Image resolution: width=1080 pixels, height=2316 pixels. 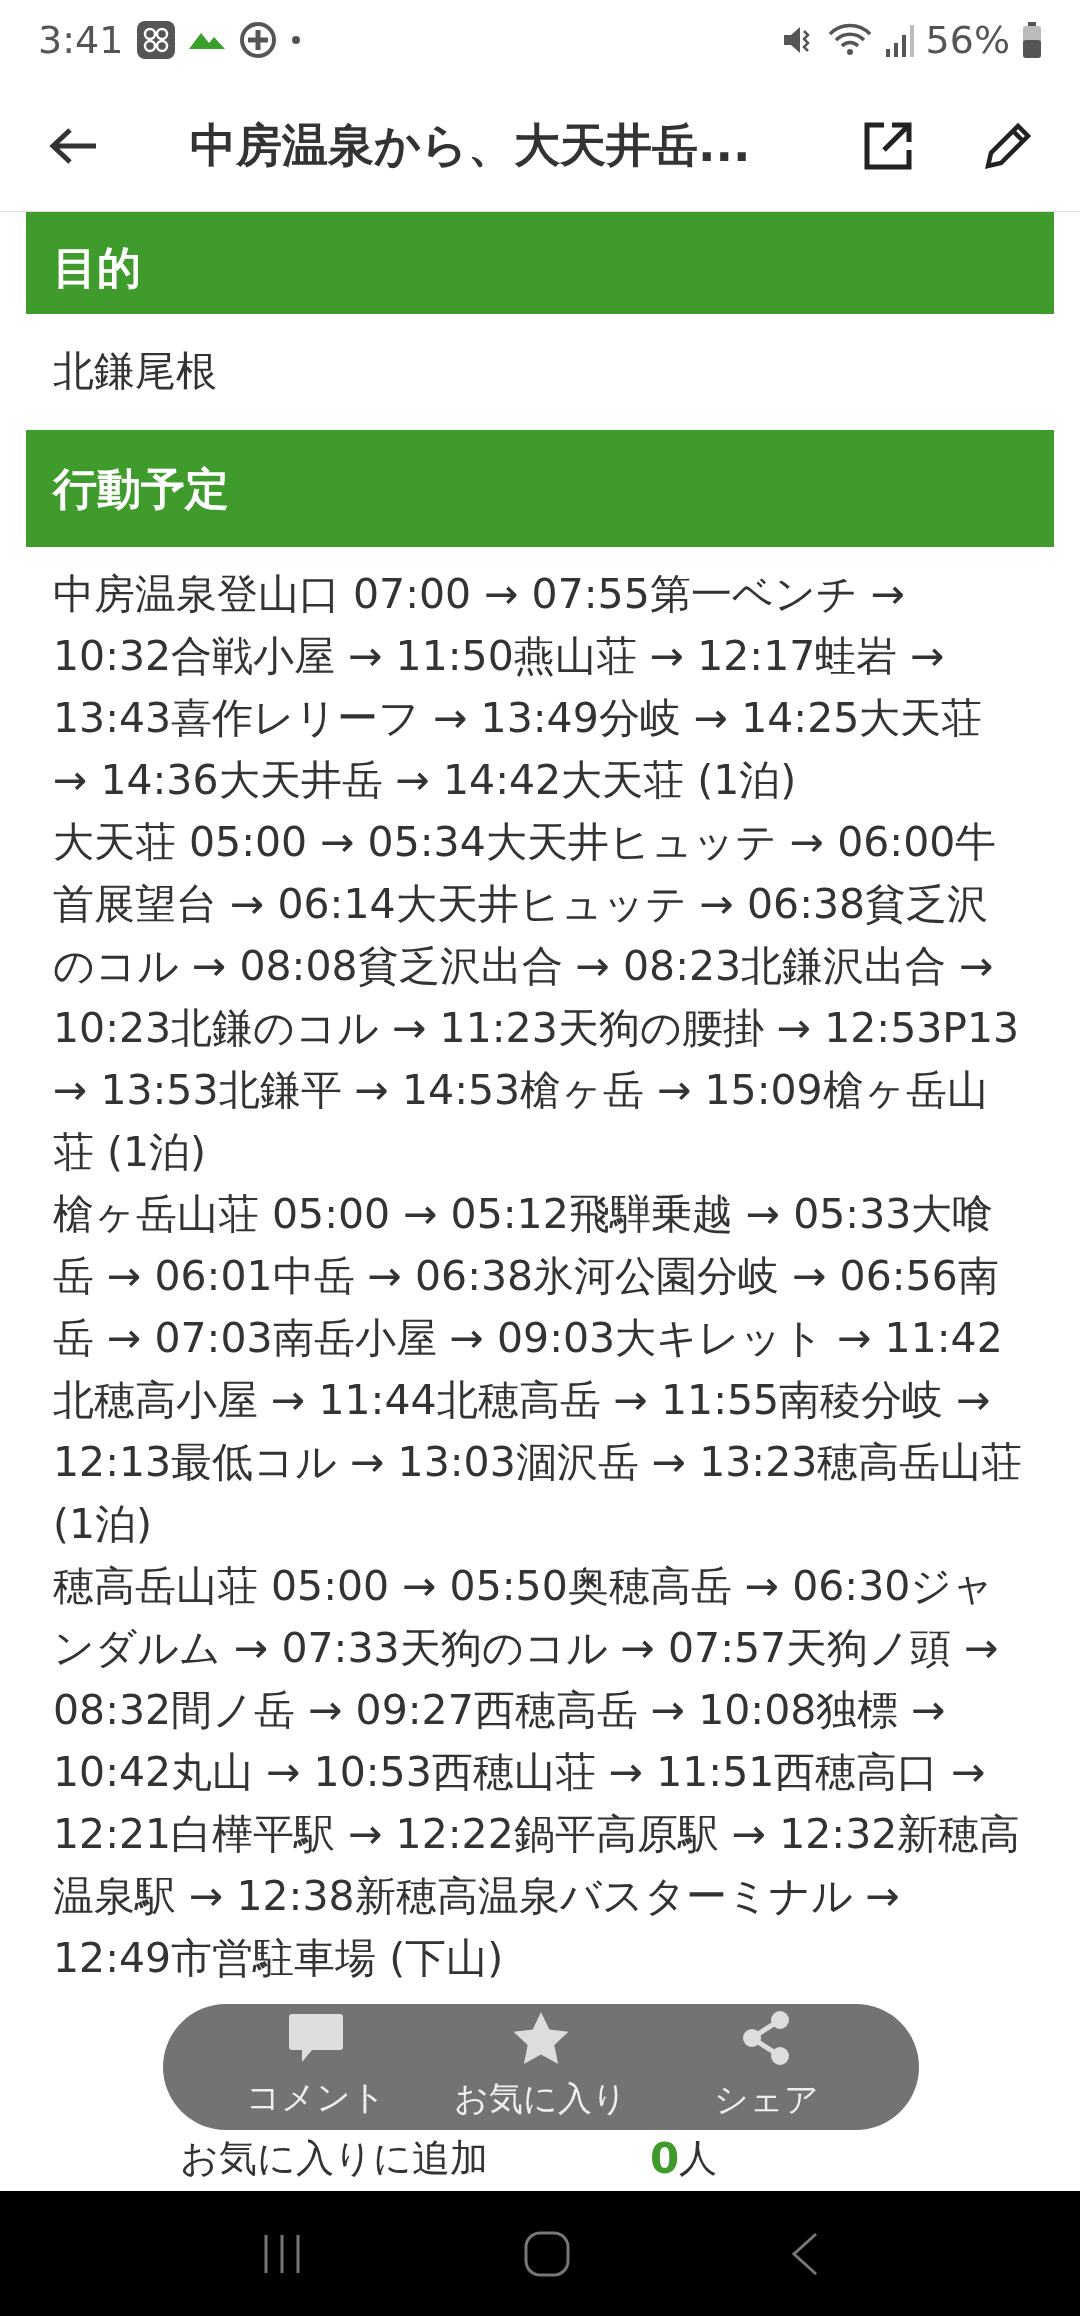 What do you see at coordinates (518, 687) in the screenshot?
I see `paragraph: 中房温泉登山口 07:00 → 07:55第一ベンチ → 10:32合戦小屋 → 11:50燕山荘 → 12:17蛙岩 → 13:43喜作レリーフ → 13:49分岐 → 14:25大天荘 → 14:36大天井岳 → 14:42大天荘 (1泊)` at bounding box center [518, 687].